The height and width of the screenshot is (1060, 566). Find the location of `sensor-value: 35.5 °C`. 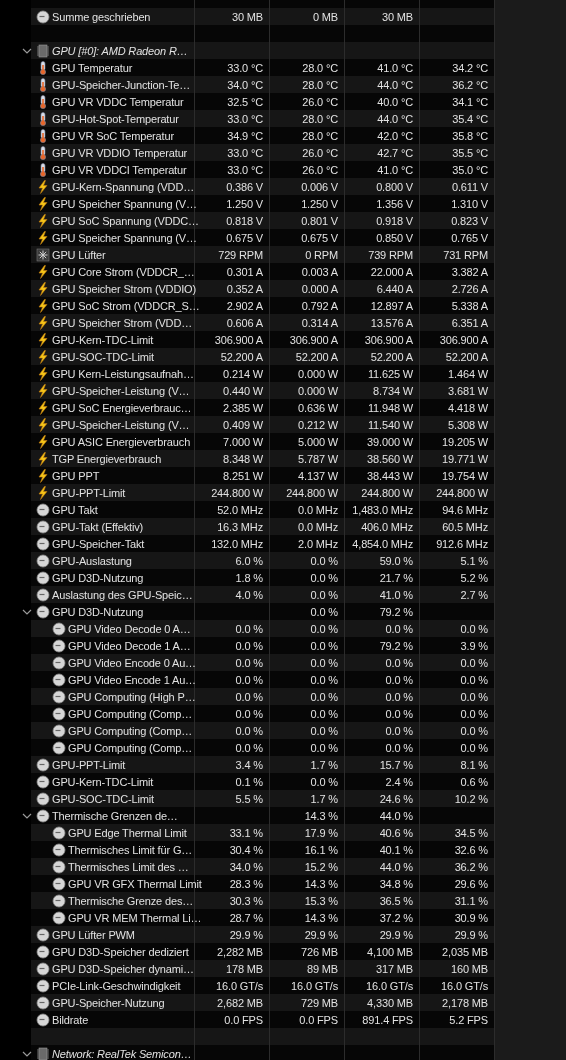

sensor-value: 35.5 °C is located at coordinates (470, 152).